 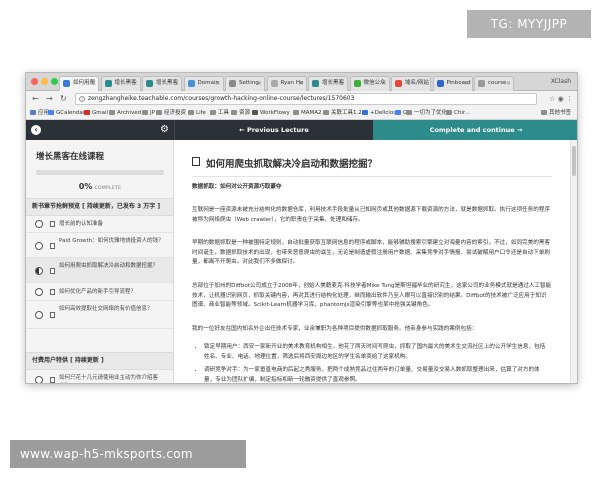 What do you see at coordinates (240, 113) in the screenshot?
I see `bookmark-item: 资源` at bounding box center [240, 113].